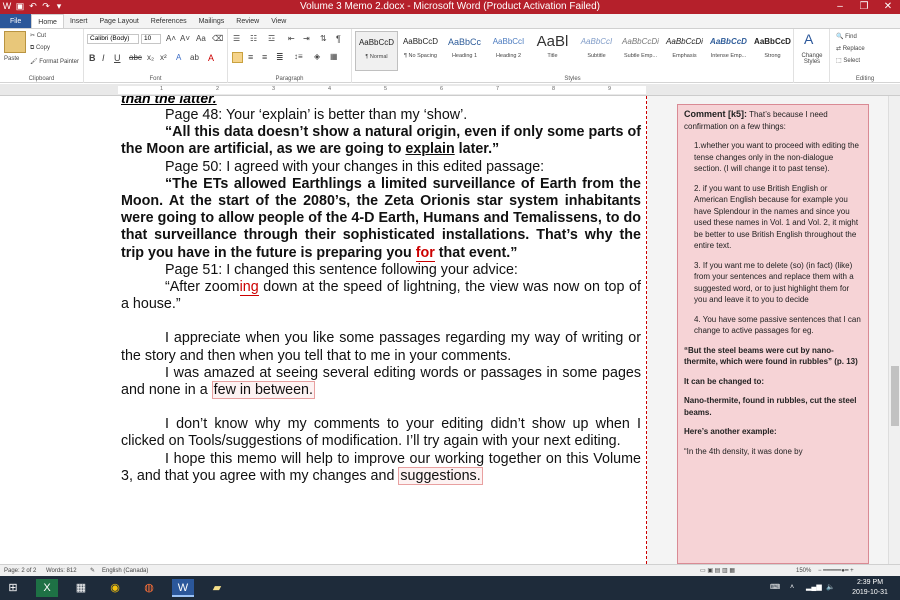 Image resolution: width=900 pixels, height=600 pixels. I want to click on vertical-scrollbar, so click(894, 330).